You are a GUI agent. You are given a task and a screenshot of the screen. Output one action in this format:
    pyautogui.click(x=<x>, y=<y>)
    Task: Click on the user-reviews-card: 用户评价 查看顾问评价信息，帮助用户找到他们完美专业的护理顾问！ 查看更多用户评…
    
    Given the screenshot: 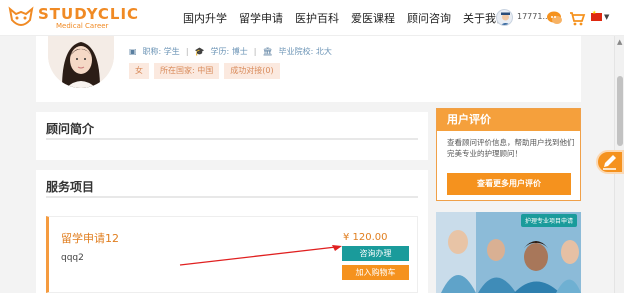 What is the action you would take?
    pyautogui.click(x=508, y=154)
    